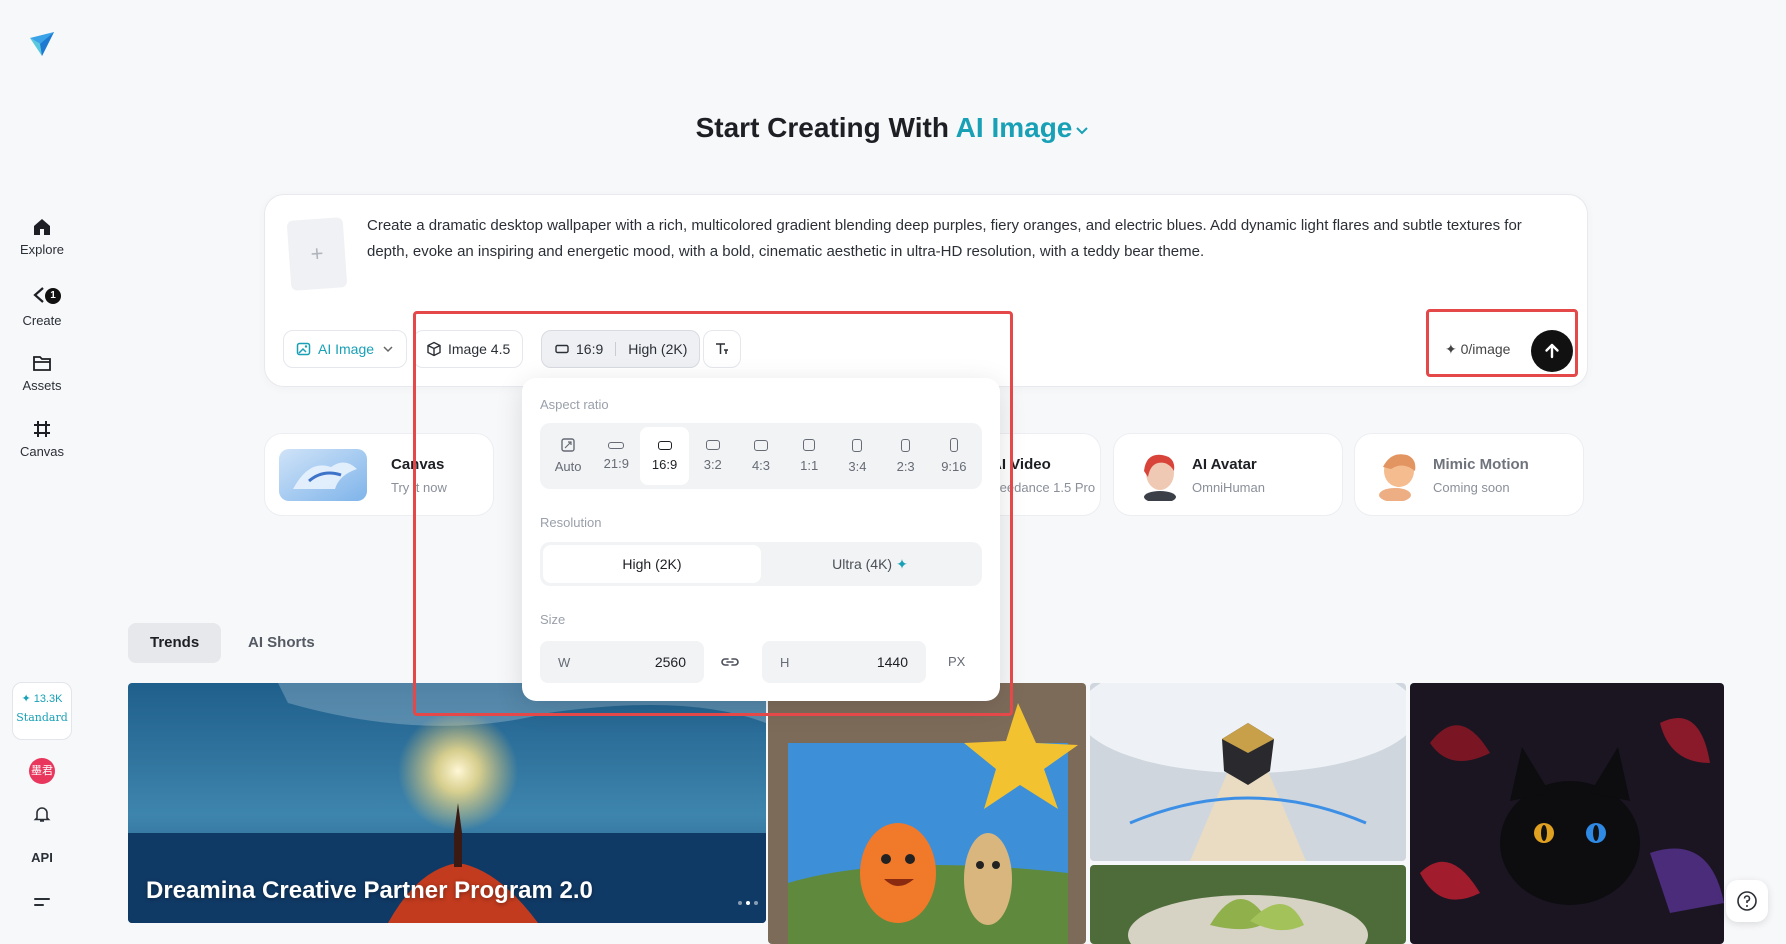 This screenshot has height=944, width=1786. What do you see at coordinates (664, 464) in the screenshot?
I see `ratio-option-label: 16:9` at bounding box center [664, 464].